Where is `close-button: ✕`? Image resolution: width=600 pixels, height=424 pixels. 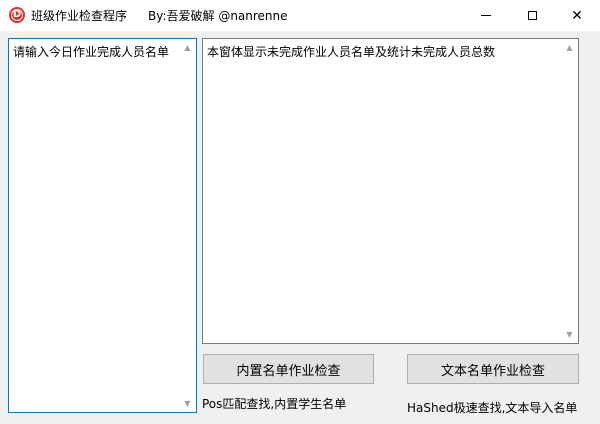 close-button: ✕ is located at coordinates (577, 15).